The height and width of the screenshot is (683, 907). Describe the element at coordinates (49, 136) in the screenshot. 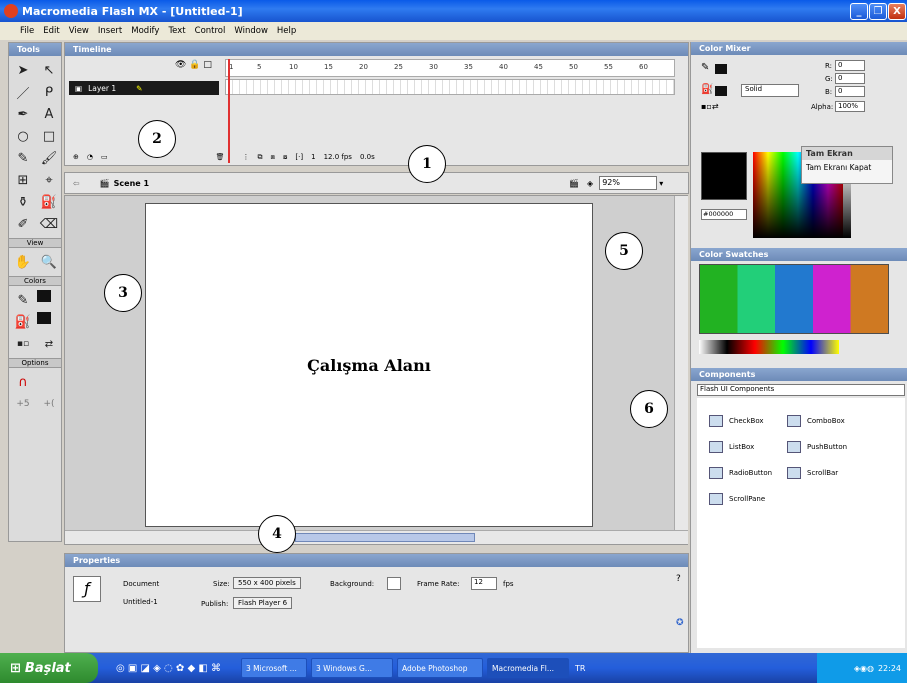

I see `rectangle-tool-icon: □` at that location.